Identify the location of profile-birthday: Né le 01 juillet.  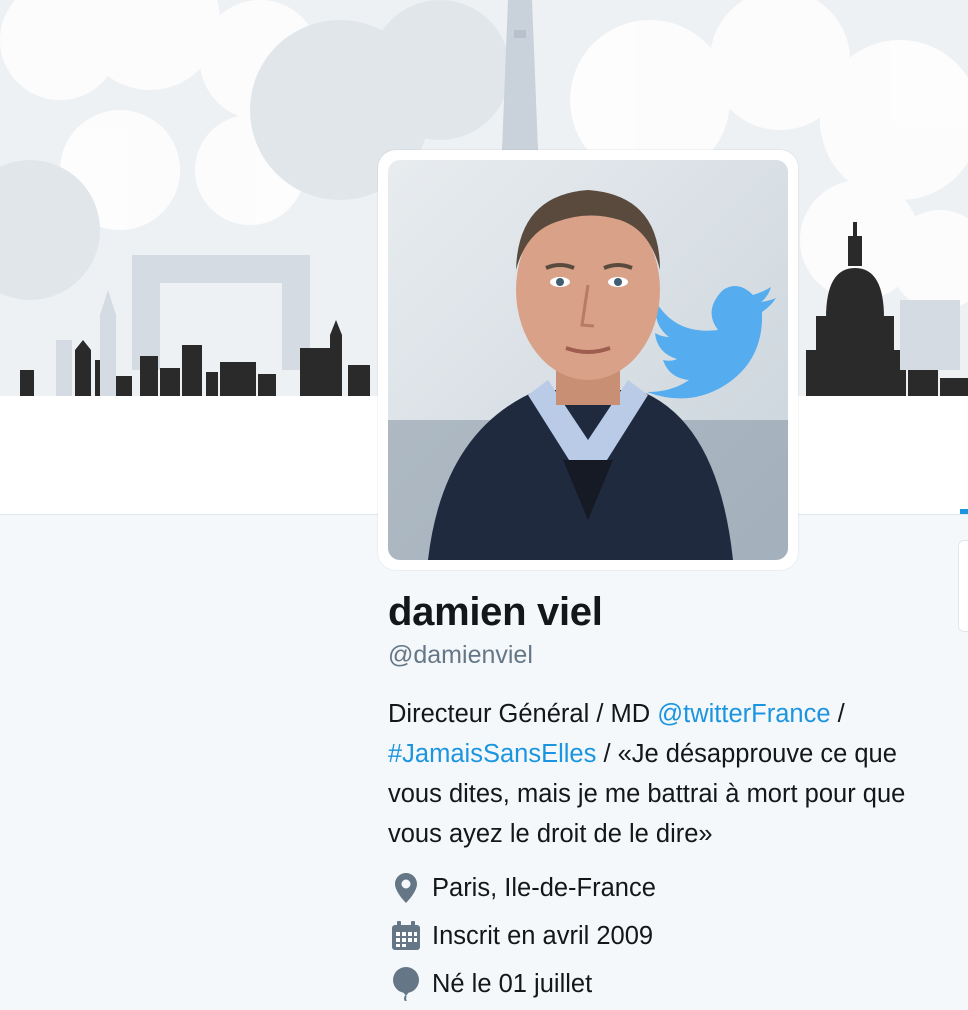
(658, 984).